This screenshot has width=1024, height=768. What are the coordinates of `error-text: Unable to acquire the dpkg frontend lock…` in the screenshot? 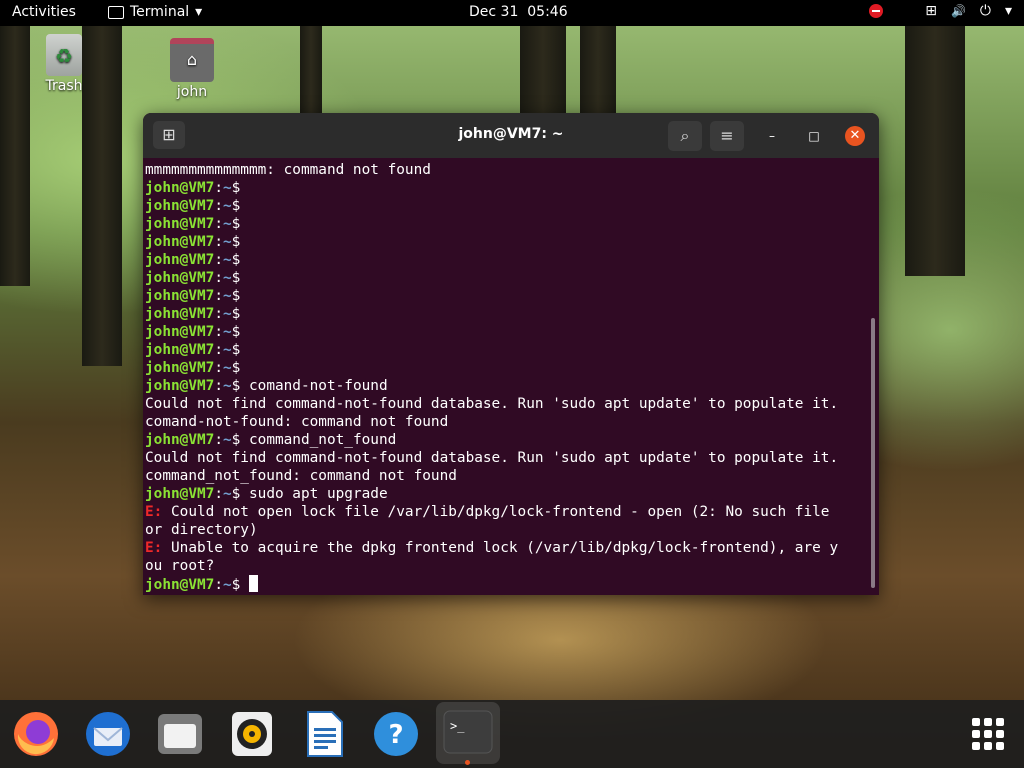 It's located at (500, 548).